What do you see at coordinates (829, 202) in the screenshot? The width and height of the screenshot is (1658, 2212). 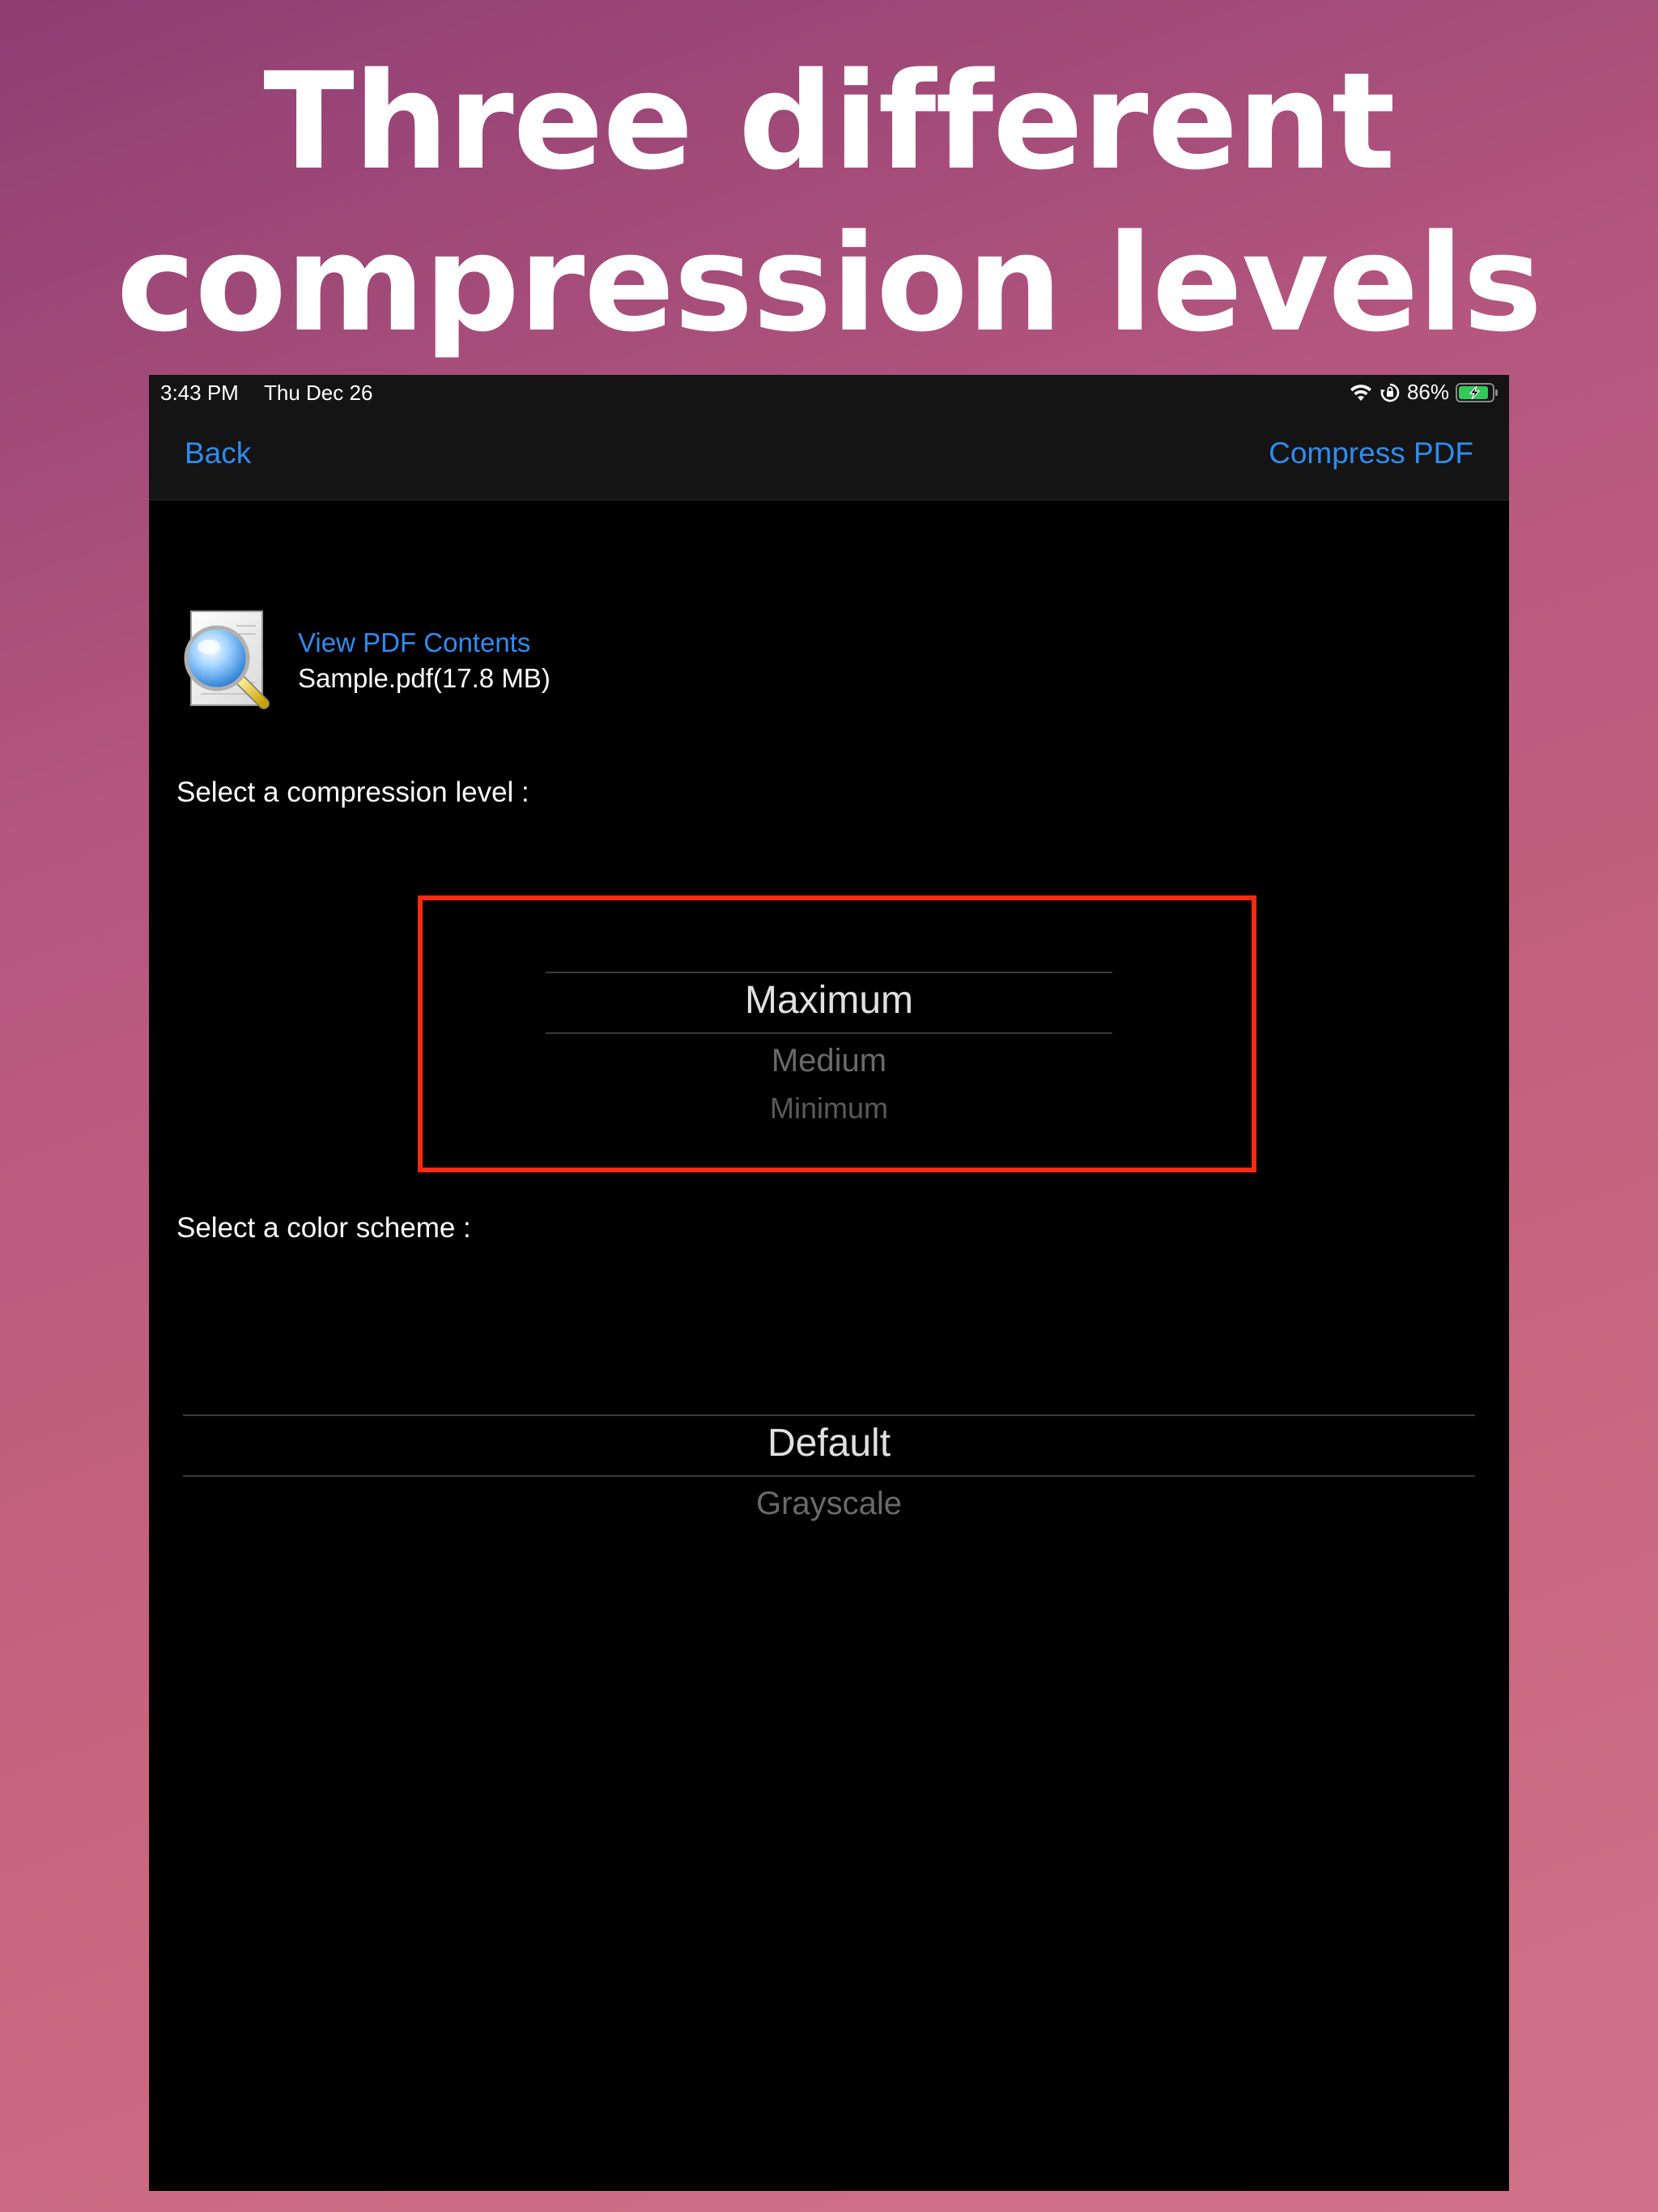 I see `marketing-headline: Three different compression levels` at bounding box center [829, 202].